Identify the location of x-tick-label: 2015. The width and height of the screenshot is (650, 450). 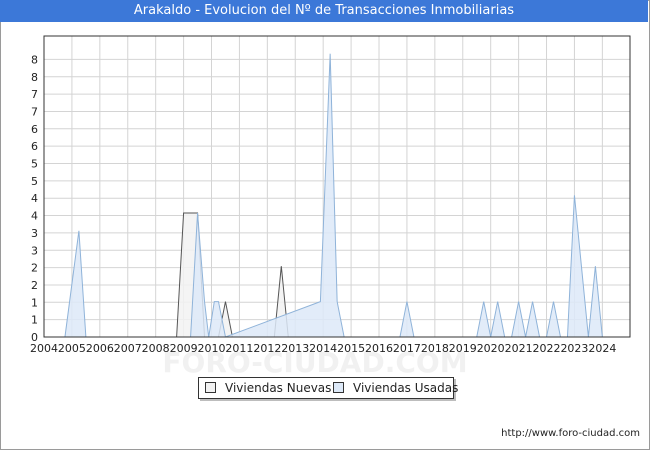
(351, 348).